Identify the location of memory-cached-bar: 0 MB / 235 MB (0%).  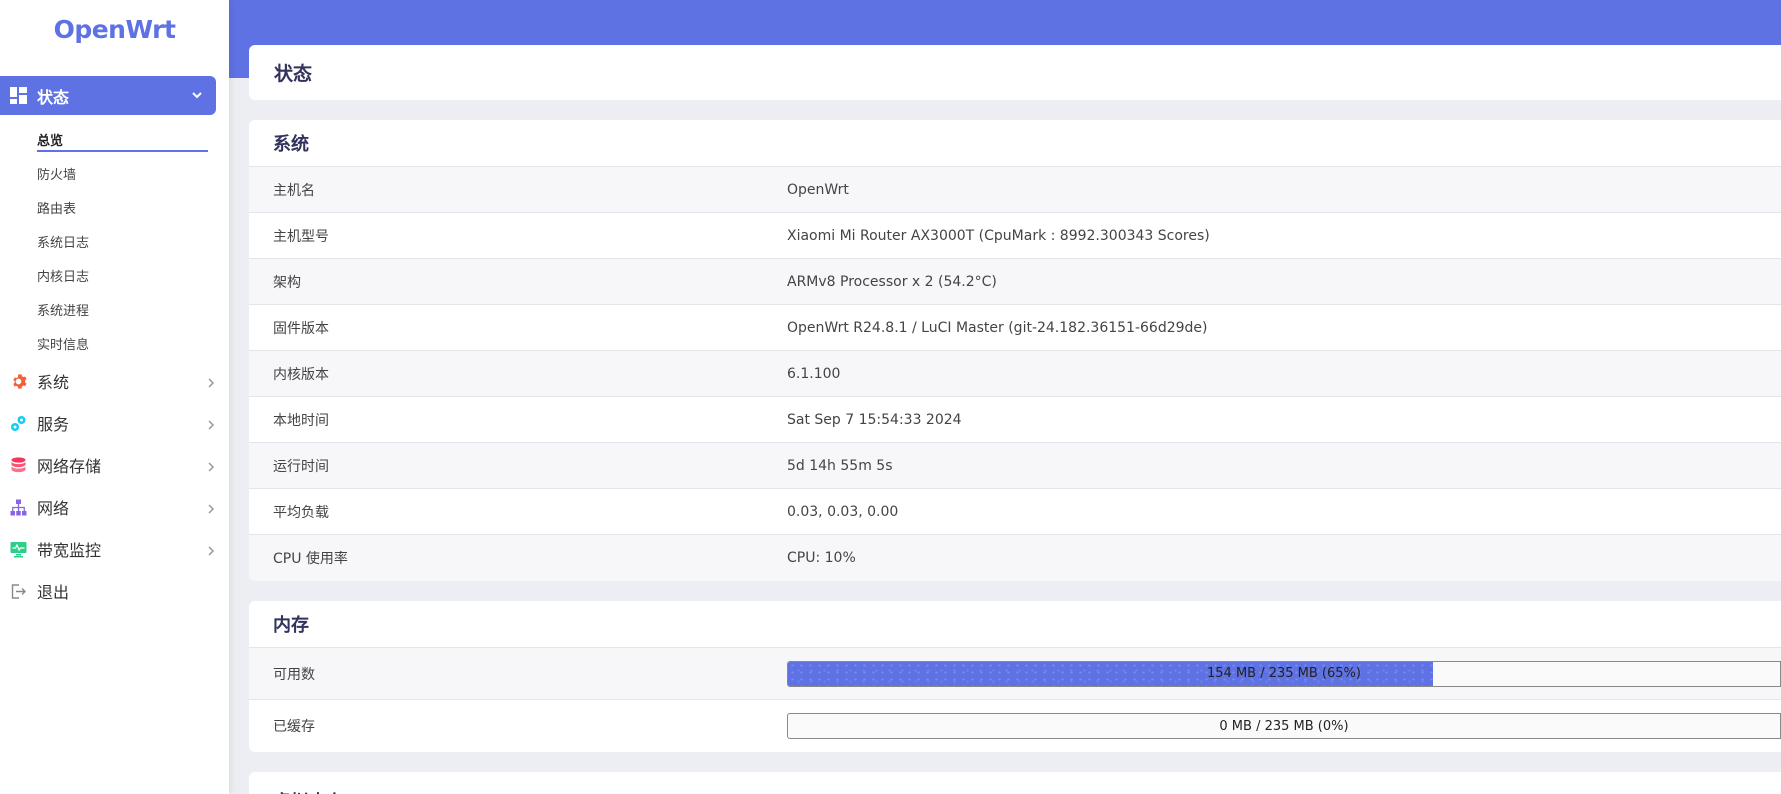
(1284, 726).